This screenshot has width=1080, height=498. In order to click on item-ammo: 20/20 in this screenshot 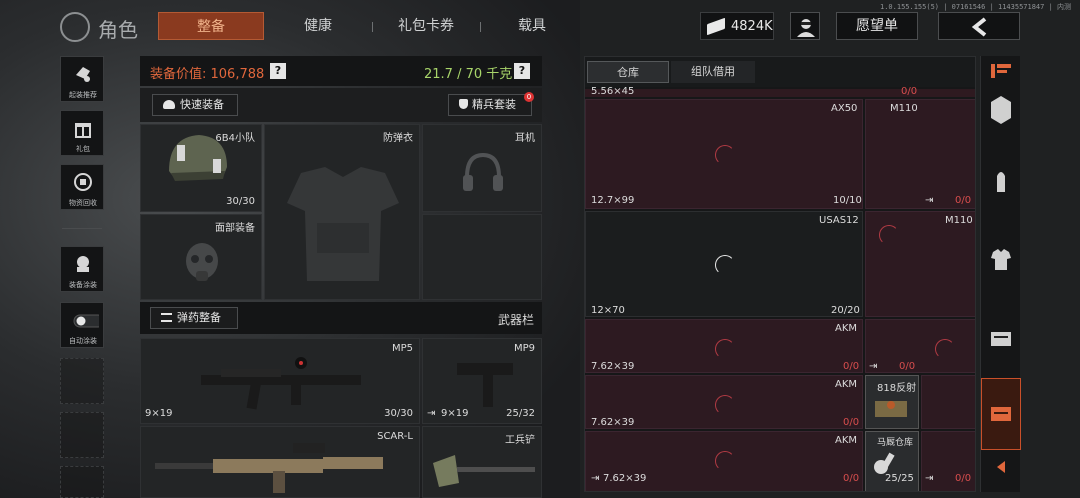, I will do `click(845, 310)`.